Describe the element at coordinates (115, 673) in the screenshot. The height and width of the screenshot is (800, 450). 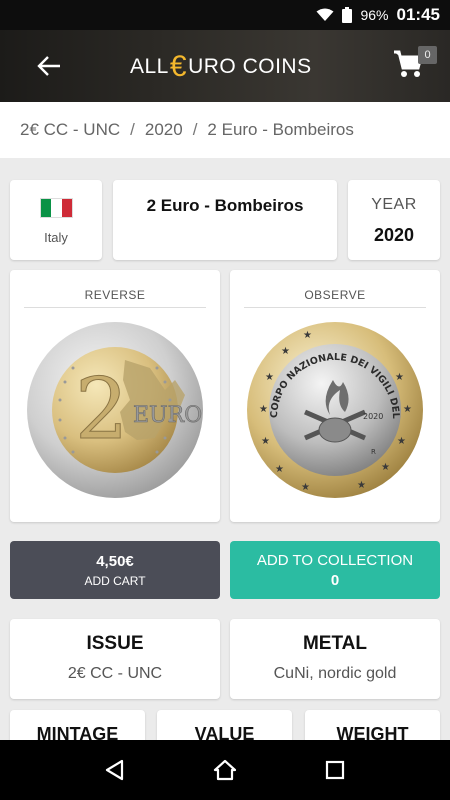
I see `issue-value: 2€ CC - UNC` at that location.